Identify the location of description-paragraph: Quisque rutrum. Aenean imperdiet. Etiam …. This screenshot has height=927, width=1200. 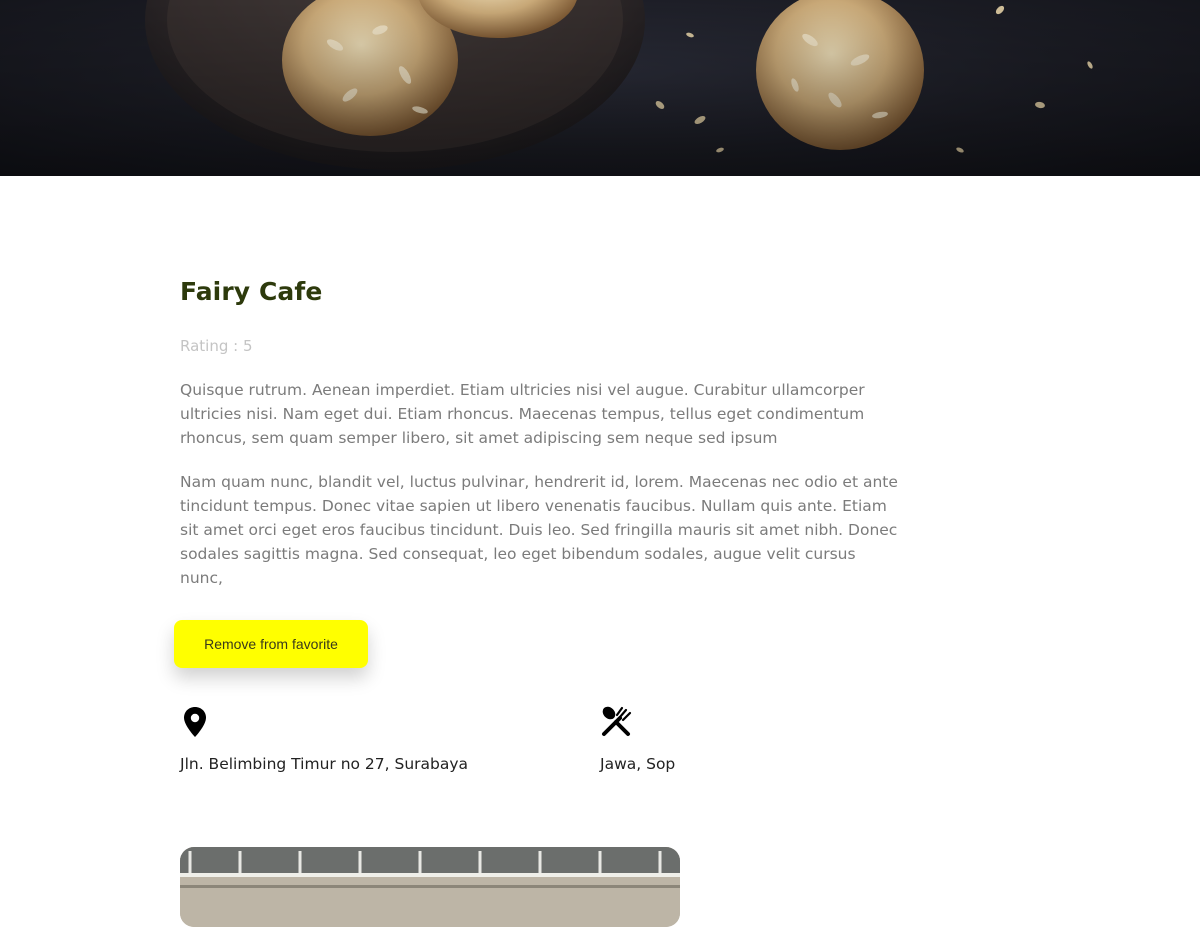
(522, 414).